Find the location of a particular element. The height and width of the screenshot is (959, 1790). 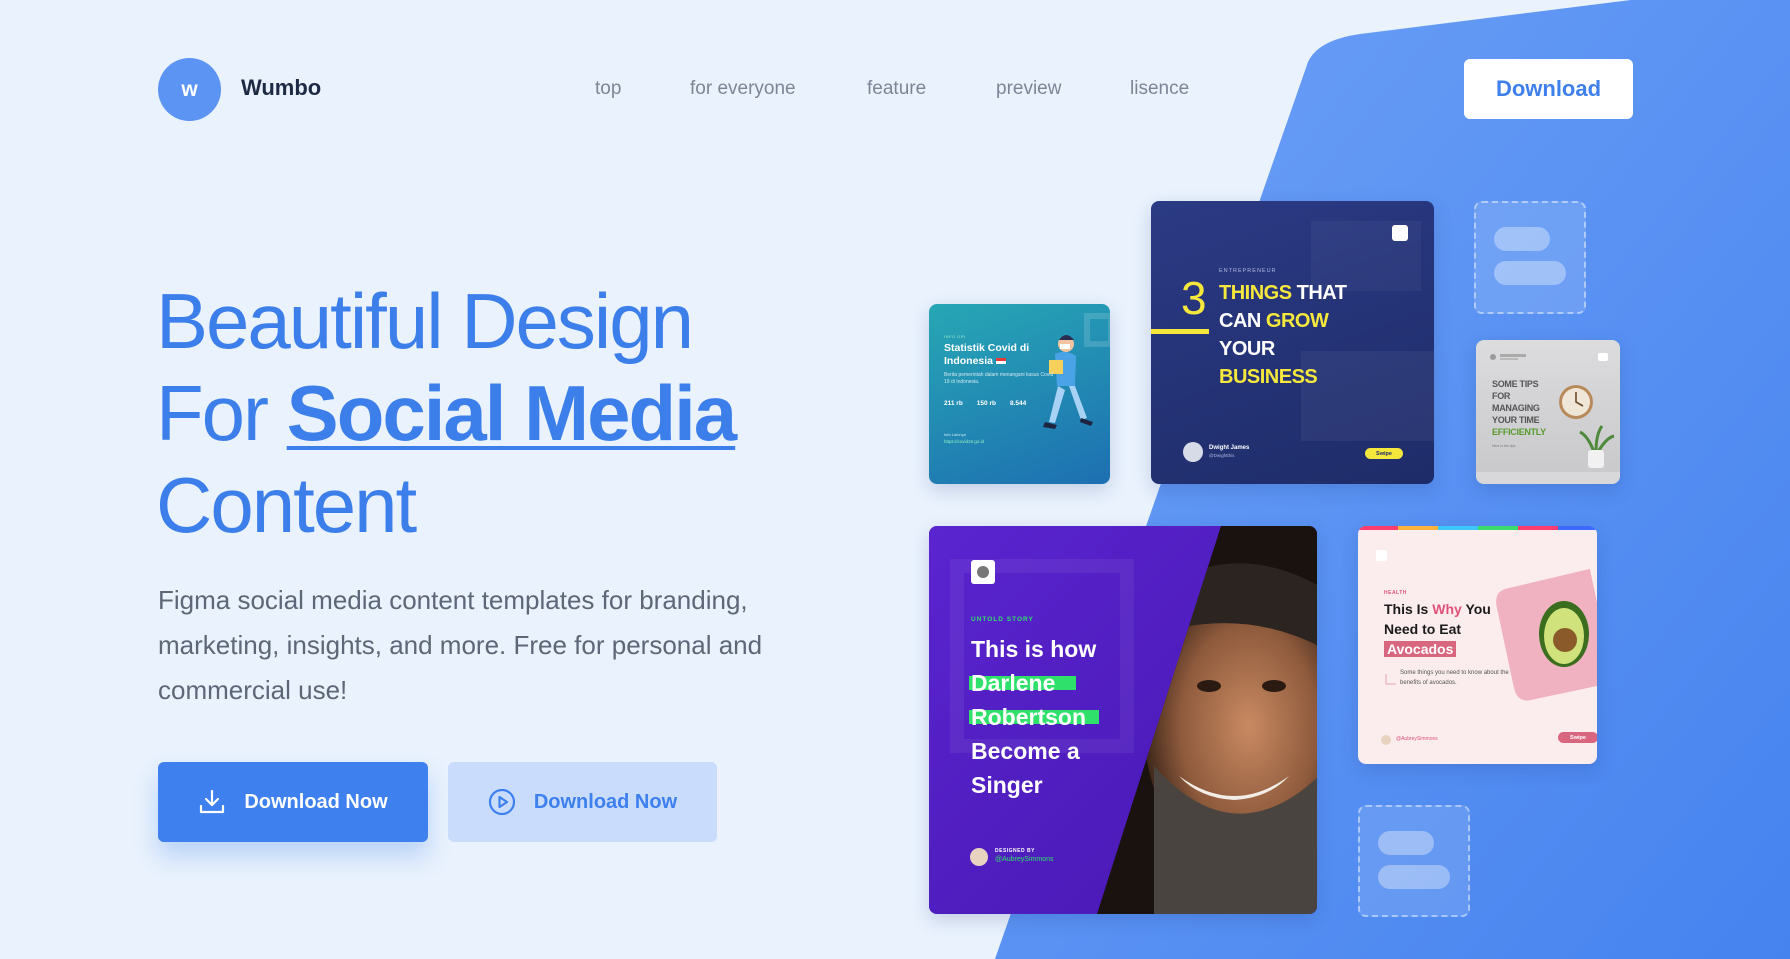

health-swipe-label: Swipe is located at coordinates (1578, 737).